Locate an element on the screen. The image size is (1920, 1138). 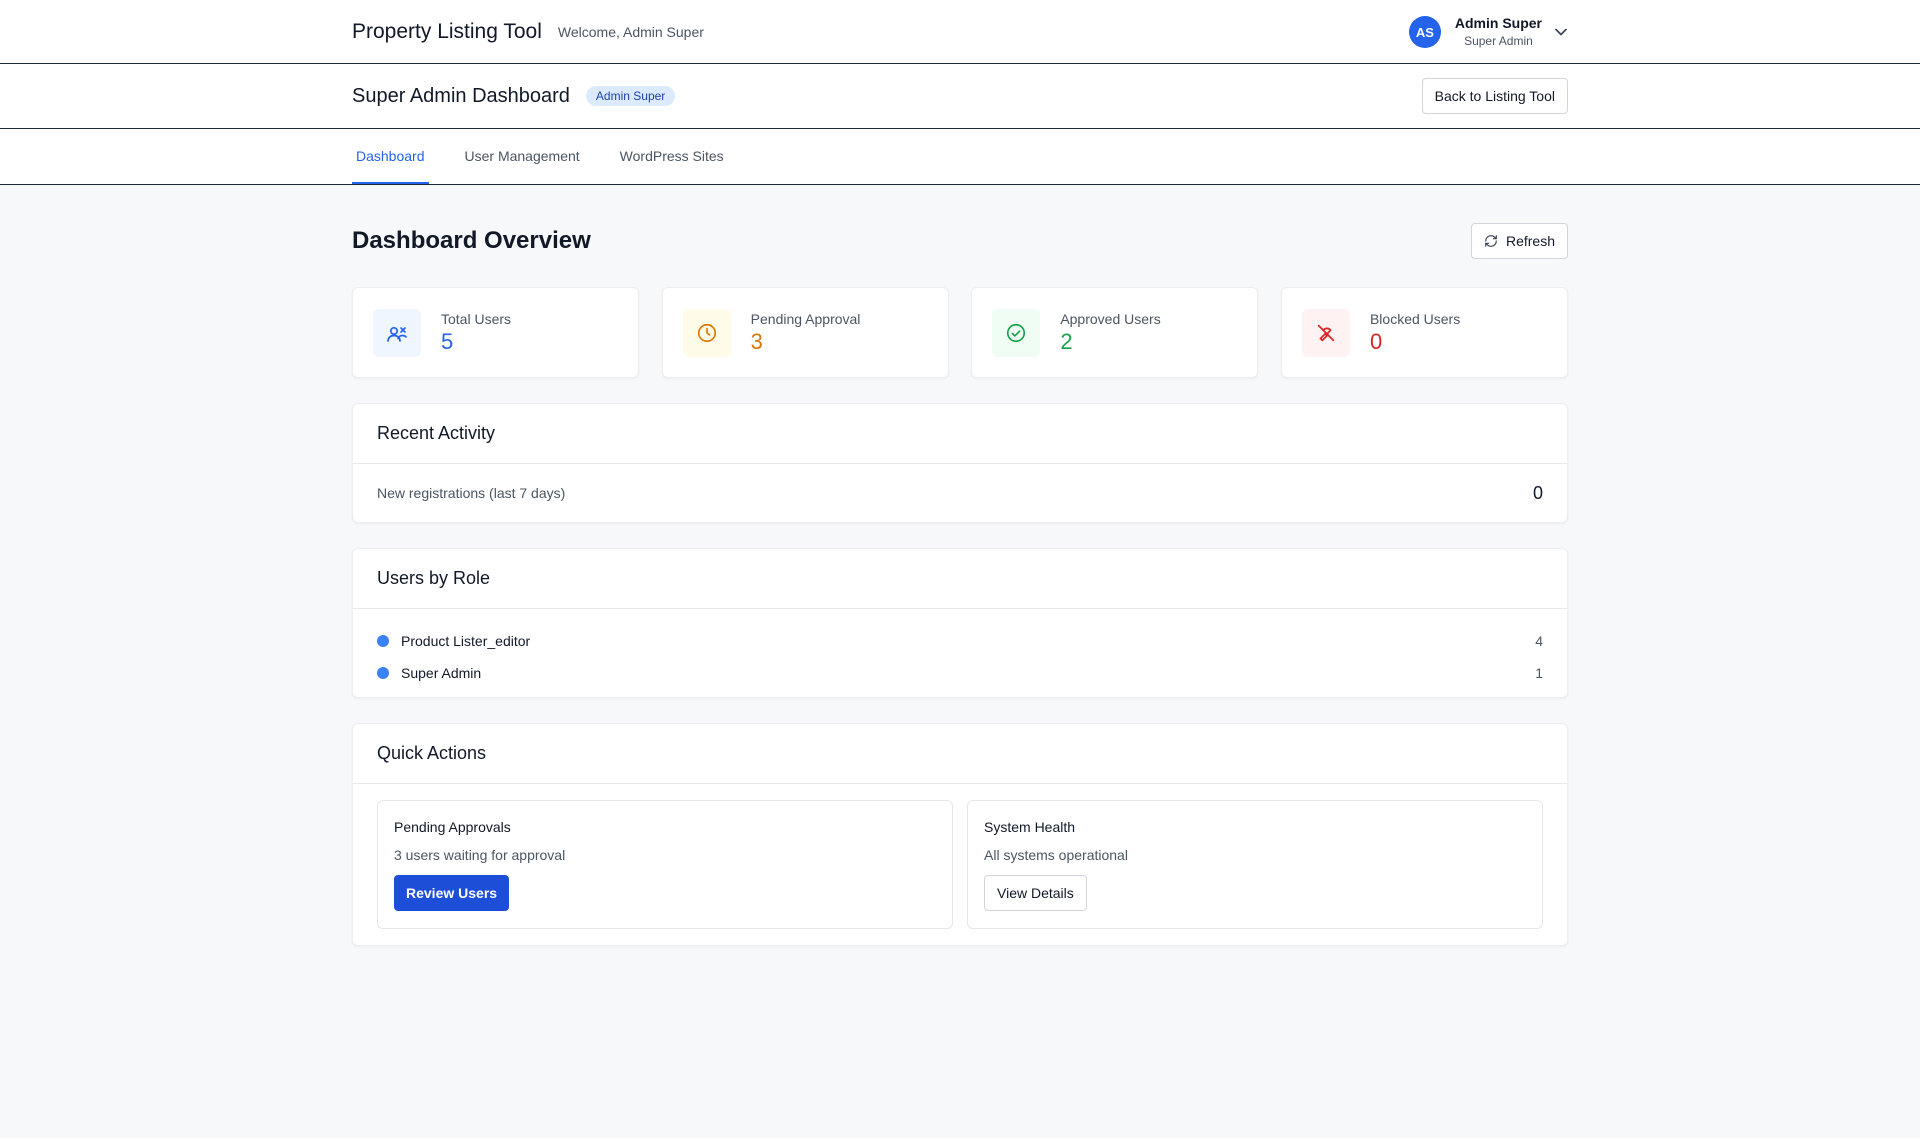
user-info: Admin Super Super Admin is located at coordinates (1498, 32).